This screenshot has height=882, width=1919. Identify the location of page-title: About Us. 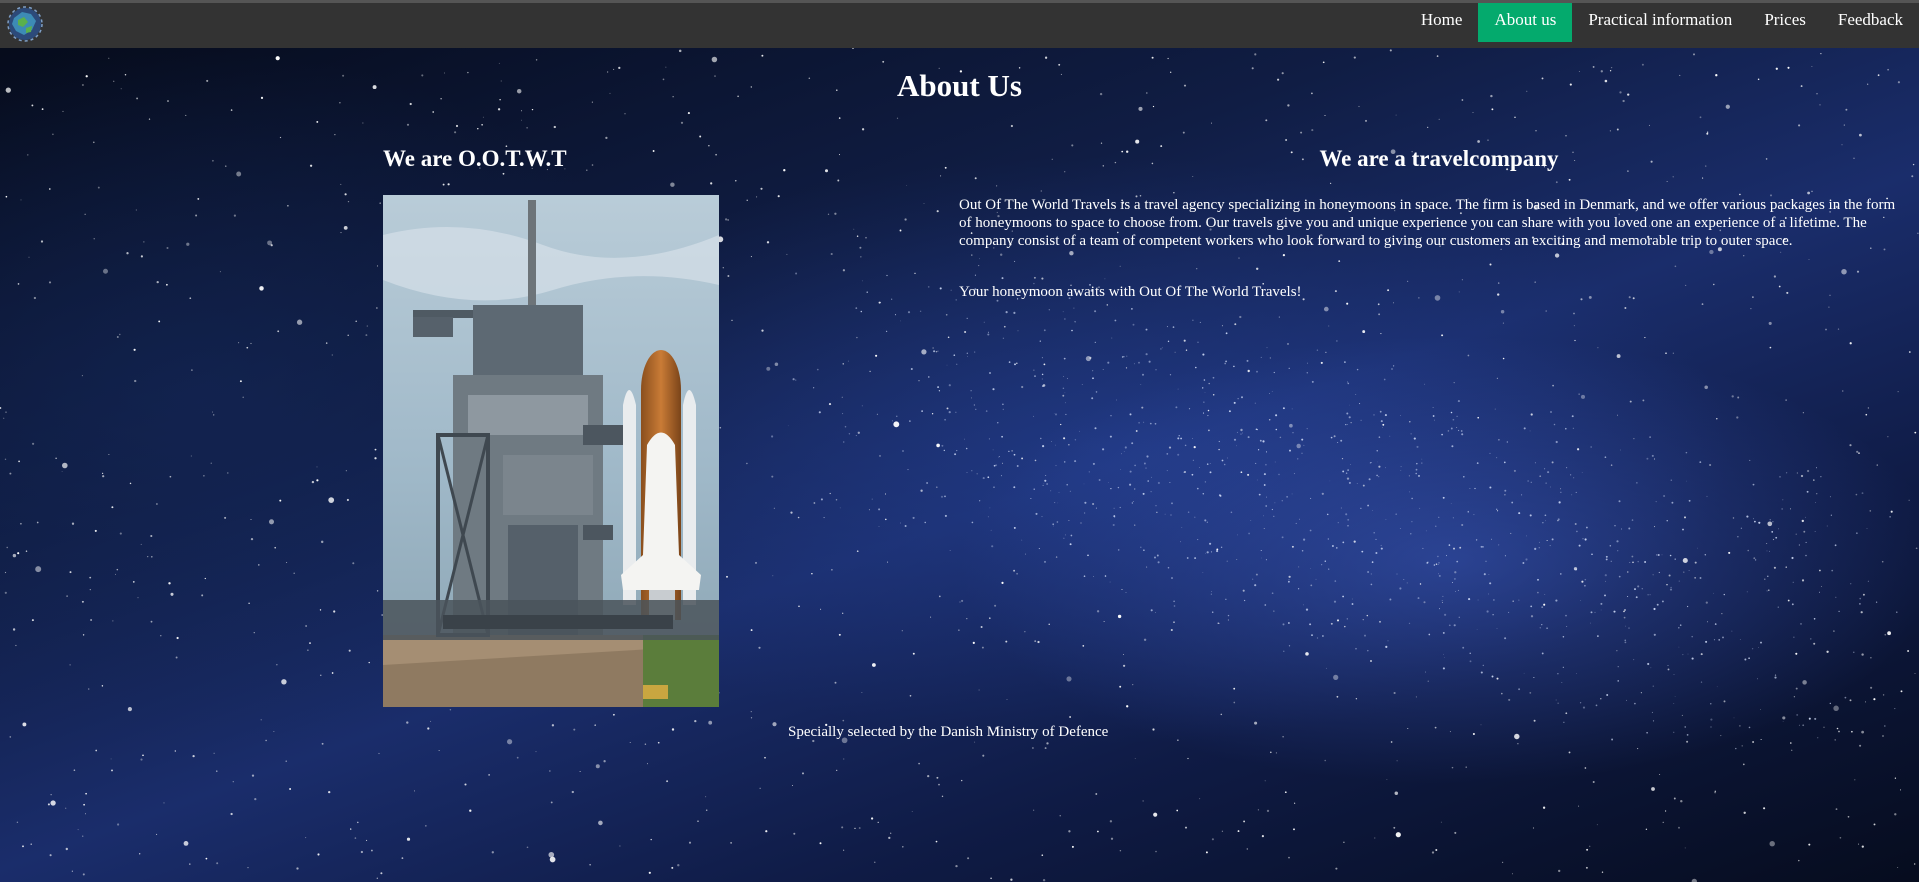
(959, 85).